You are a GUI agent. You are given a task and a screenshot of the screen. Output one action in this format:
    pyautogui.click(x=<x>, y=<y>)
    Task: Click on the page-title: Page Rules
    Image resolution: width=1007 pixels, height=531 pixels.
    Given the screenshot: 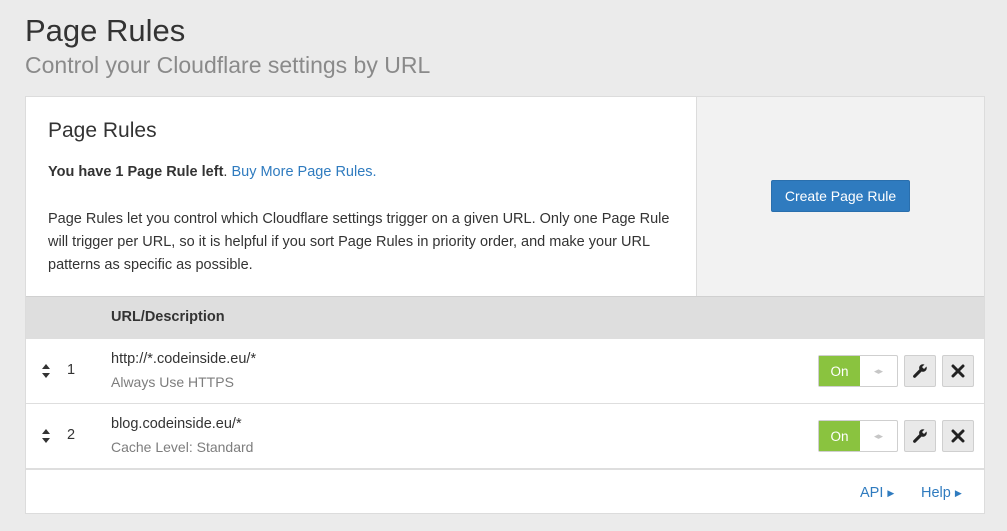 What is the action you would take?
    pyautogui.click(x=105, y=30)
    